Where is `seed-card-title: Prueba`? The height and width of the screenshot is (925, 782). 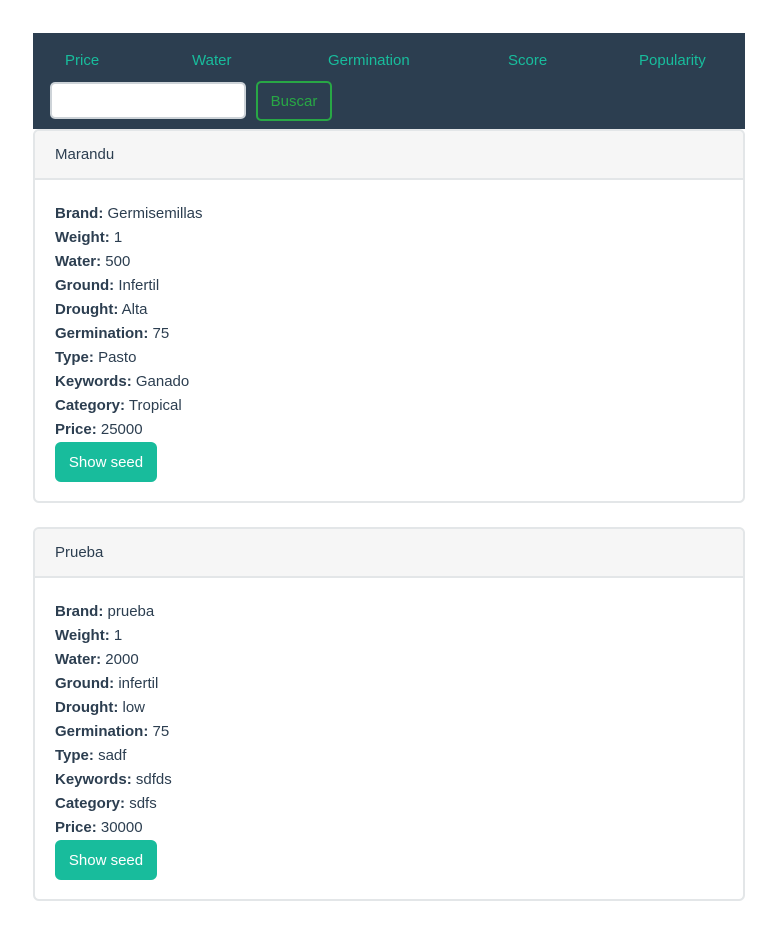 seed-card-title: Prueba is located at coordinates (389, 553).